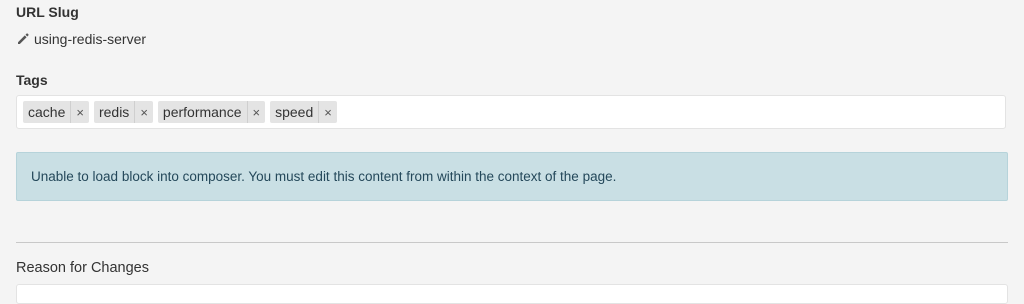 The image size is (1024, 304). I want to click on section-divider, so click(512, 242).